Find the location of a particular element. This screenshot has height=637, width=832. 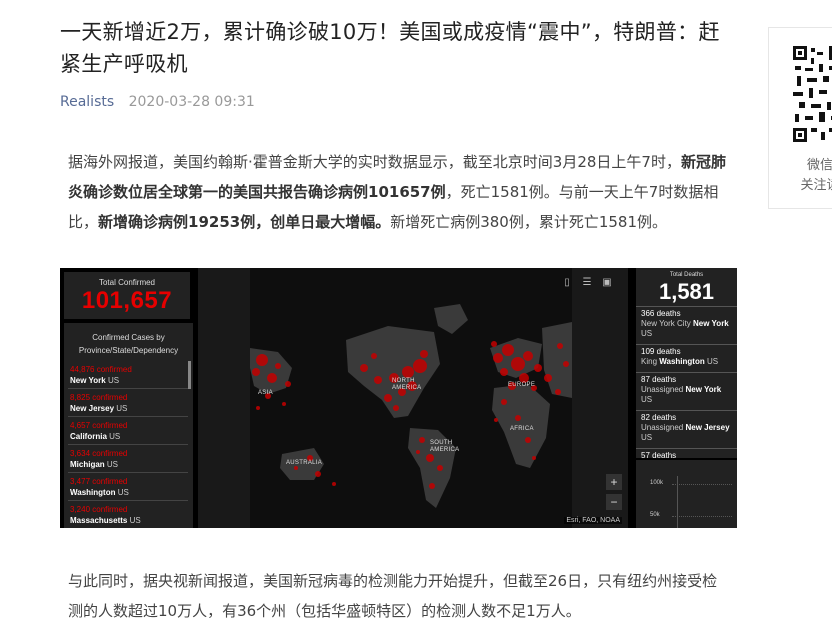

qr-code-icon is located at coordinates (812, 94).